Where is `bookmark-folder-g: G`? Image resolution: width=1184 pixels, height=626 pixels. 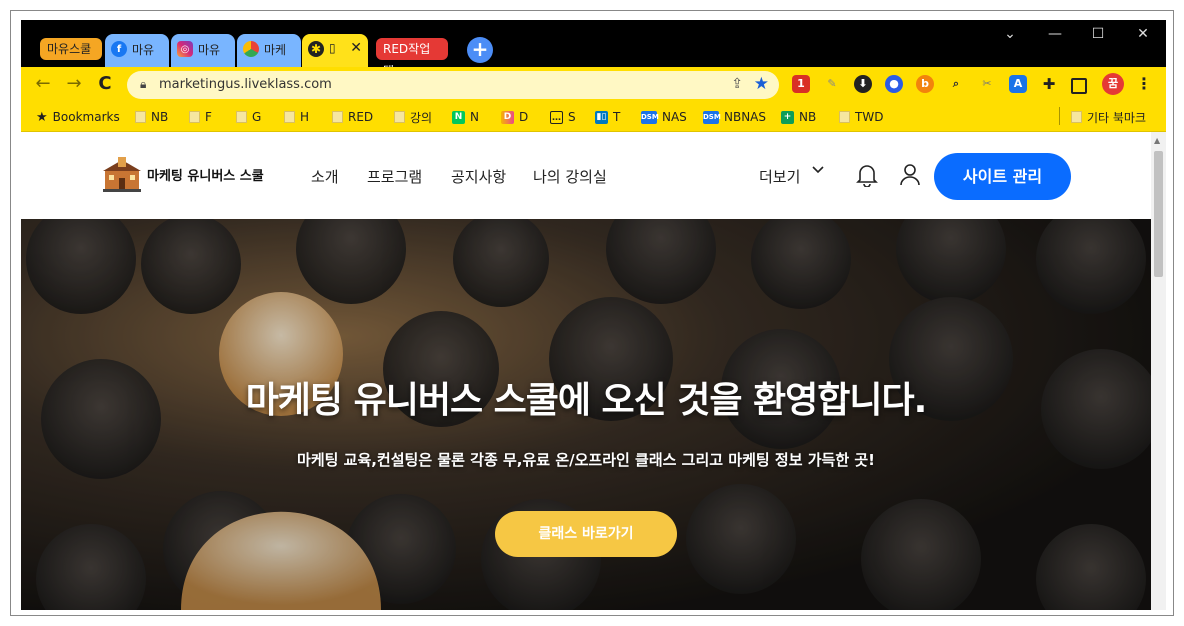 bookmark-folder-g: G is located at coordinates (248, 117).